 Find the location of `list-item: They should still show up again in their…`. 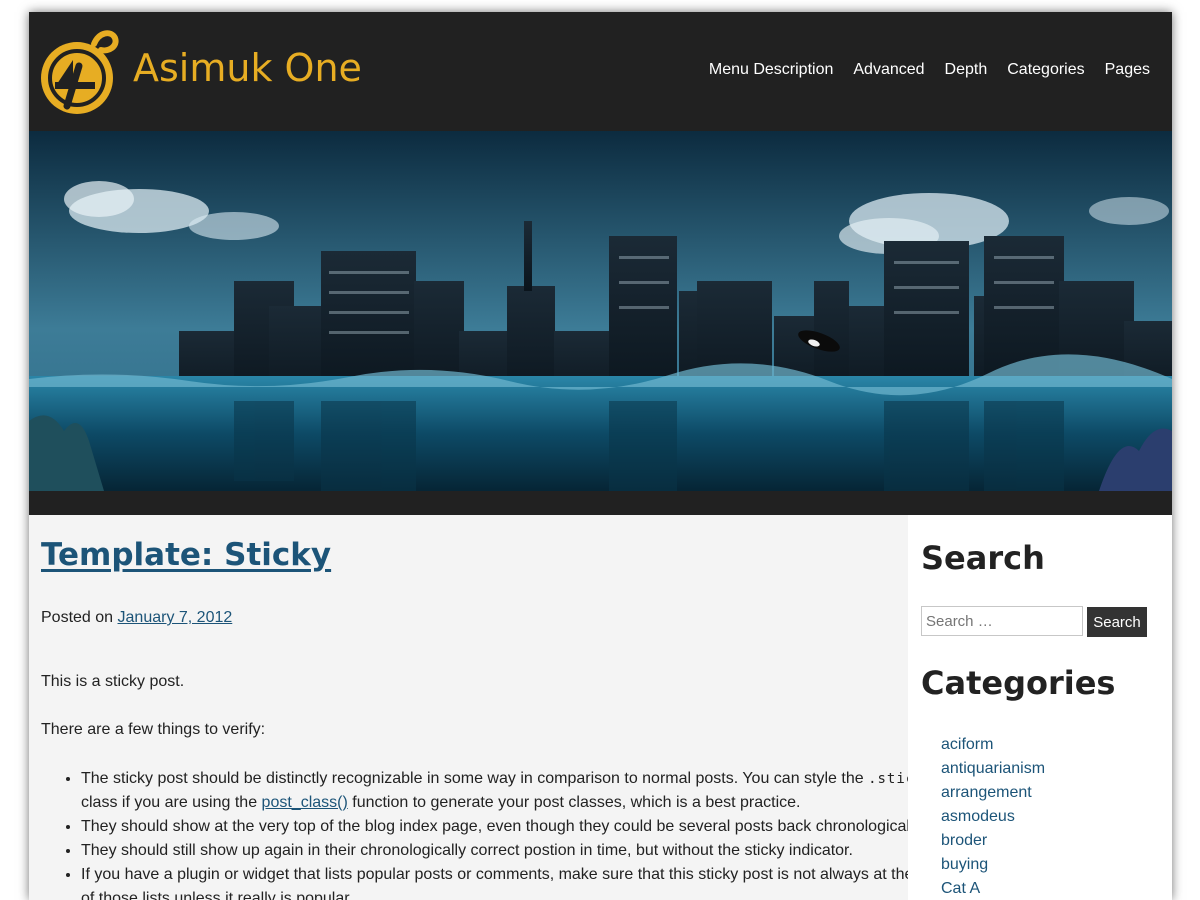

list-item: They should still show up again in their… is located at coordinates (511, 851).